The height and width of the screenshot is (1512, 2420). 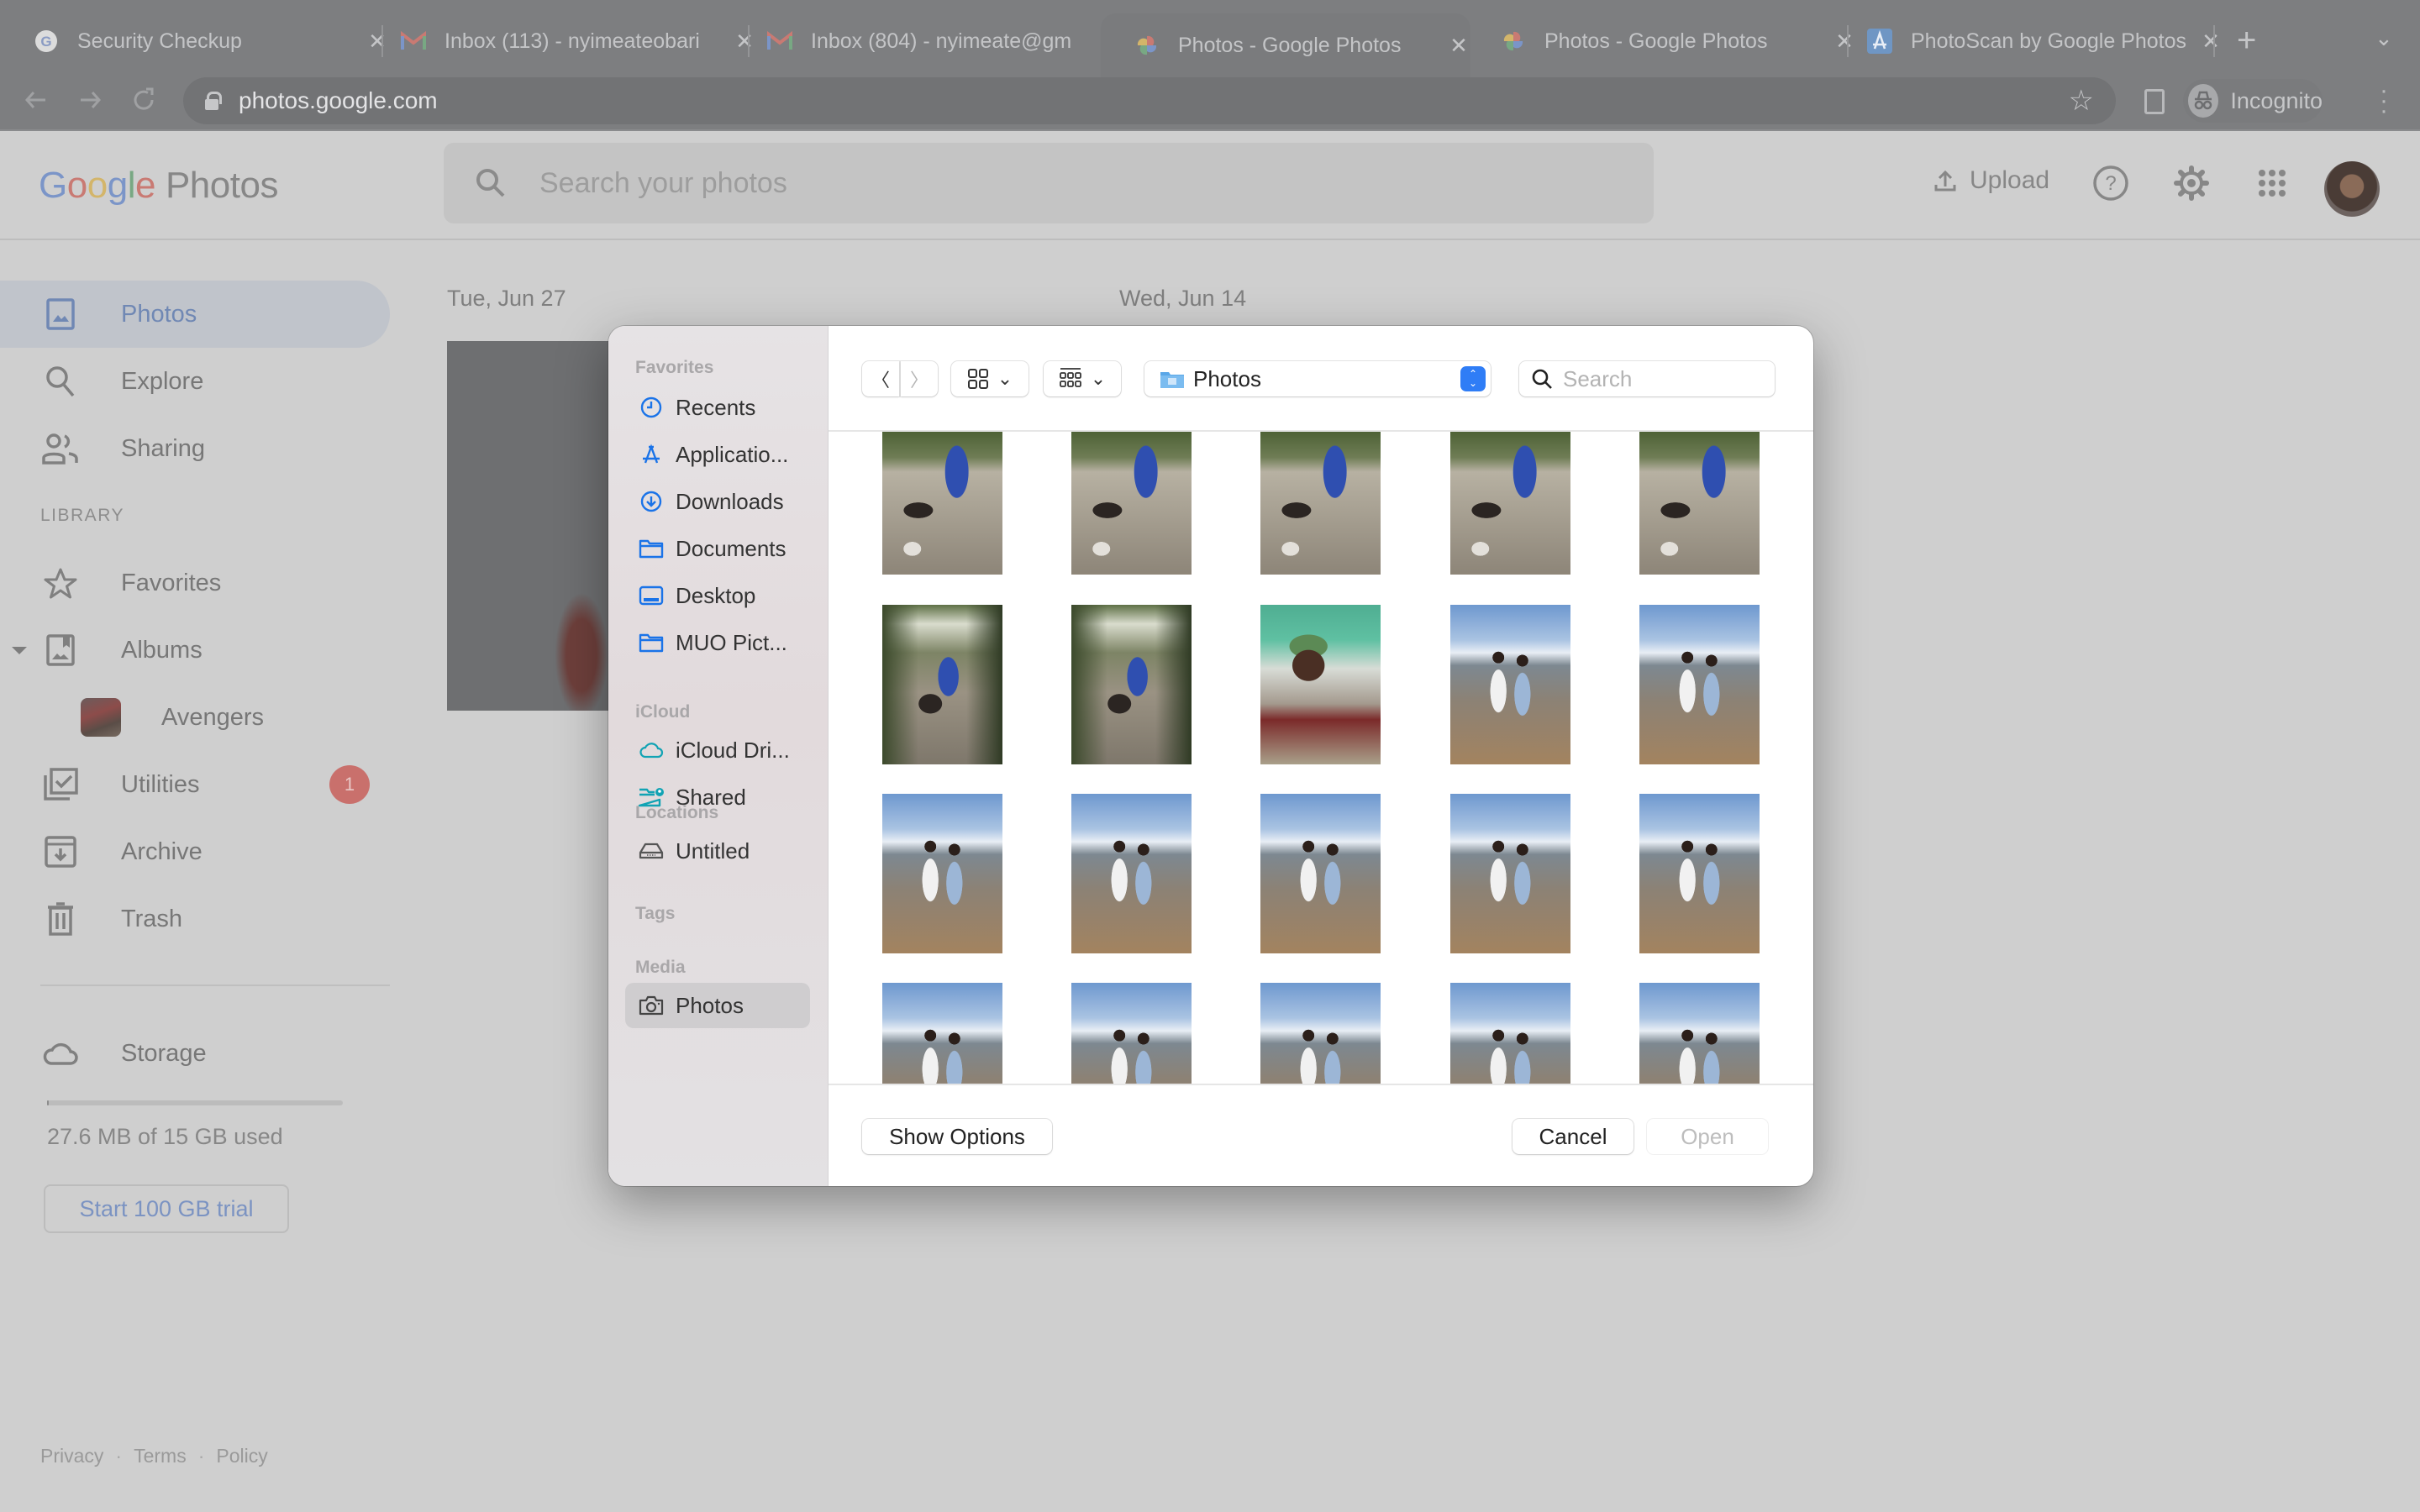 I want to click on dialog-search-field, so click(x=1647, y=378).